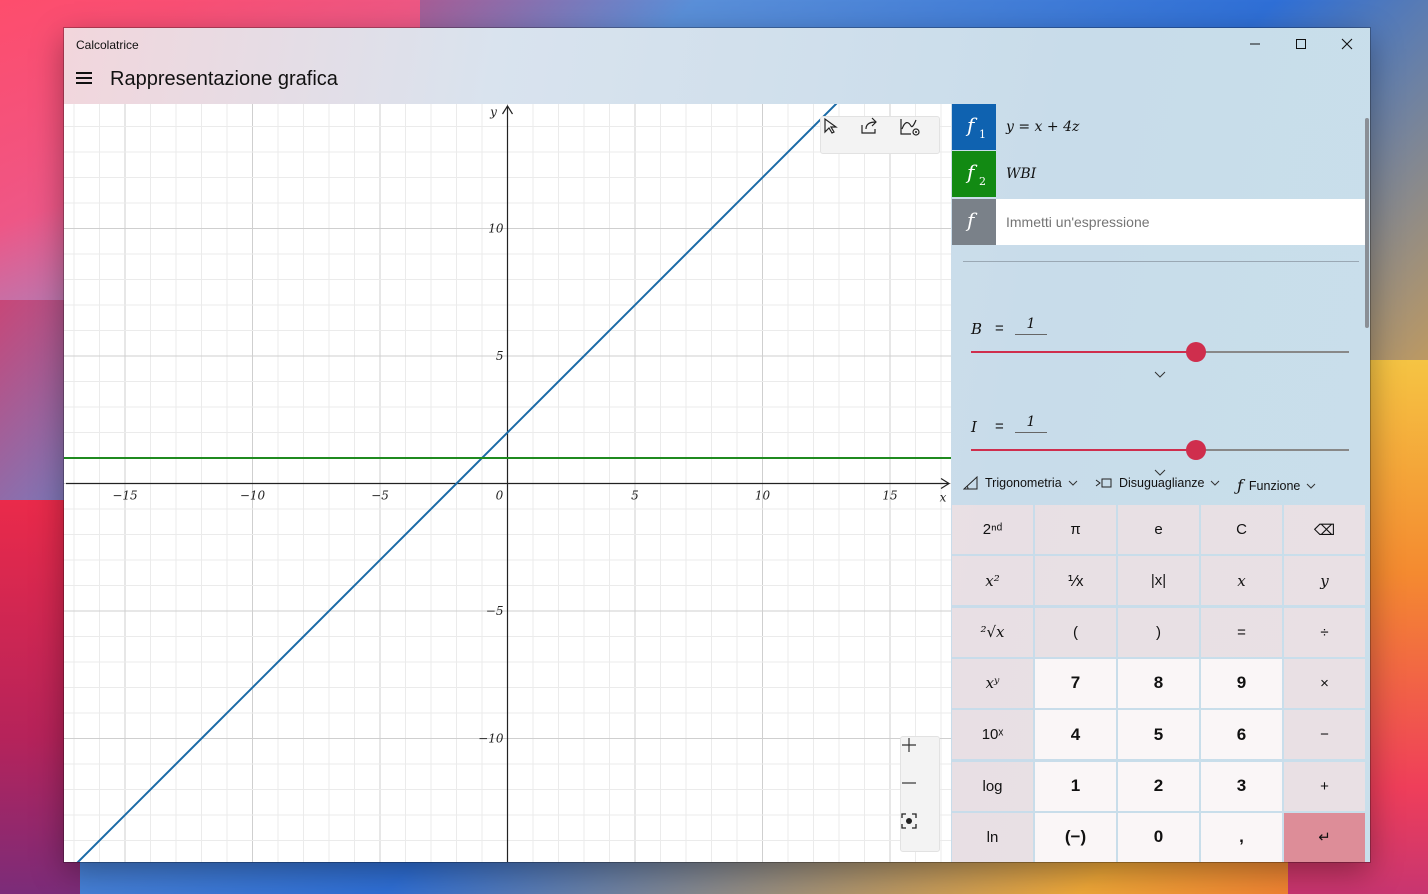 The image size is (1428, 894). Describe the element at coordinates (1161, 261) in the screenshot. I see `divider` at that location.